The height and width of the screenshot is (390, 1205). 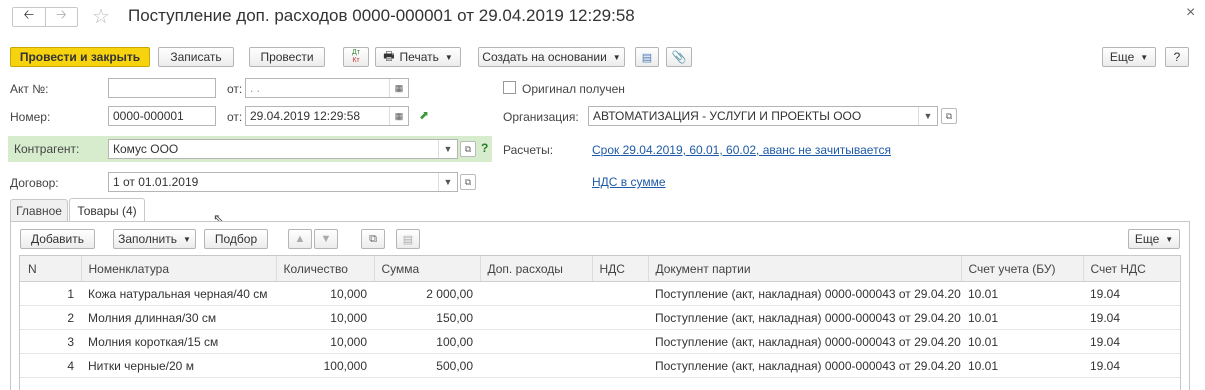 I want to click on post-button: Провести, so click(x=287, y=57).